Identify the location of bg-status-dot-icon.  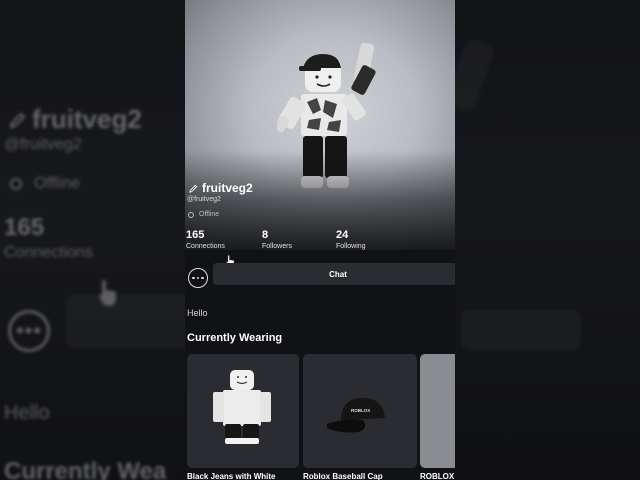
(16, 184).